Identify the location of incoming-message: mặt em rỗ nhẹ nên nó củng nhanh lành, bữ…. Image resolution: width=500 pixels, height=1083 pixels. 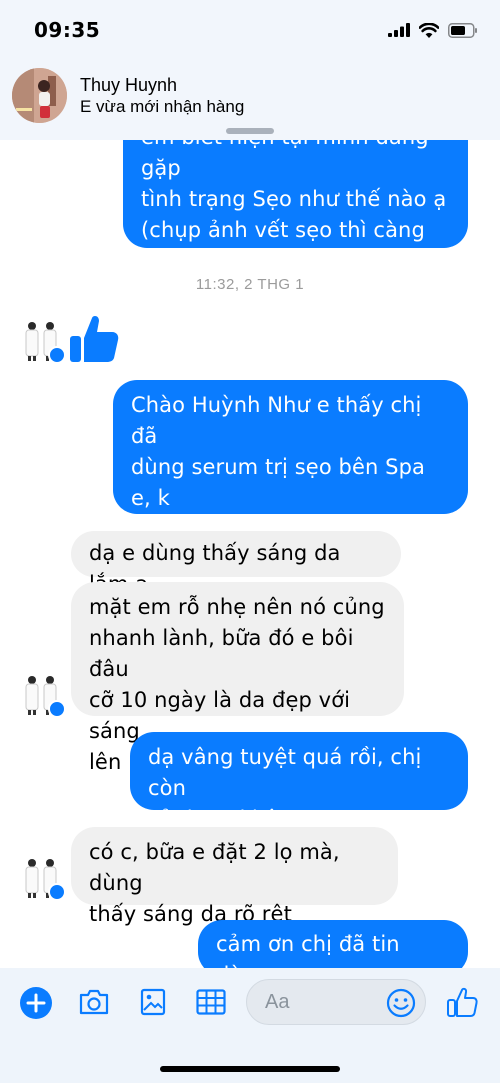
(237, 678).